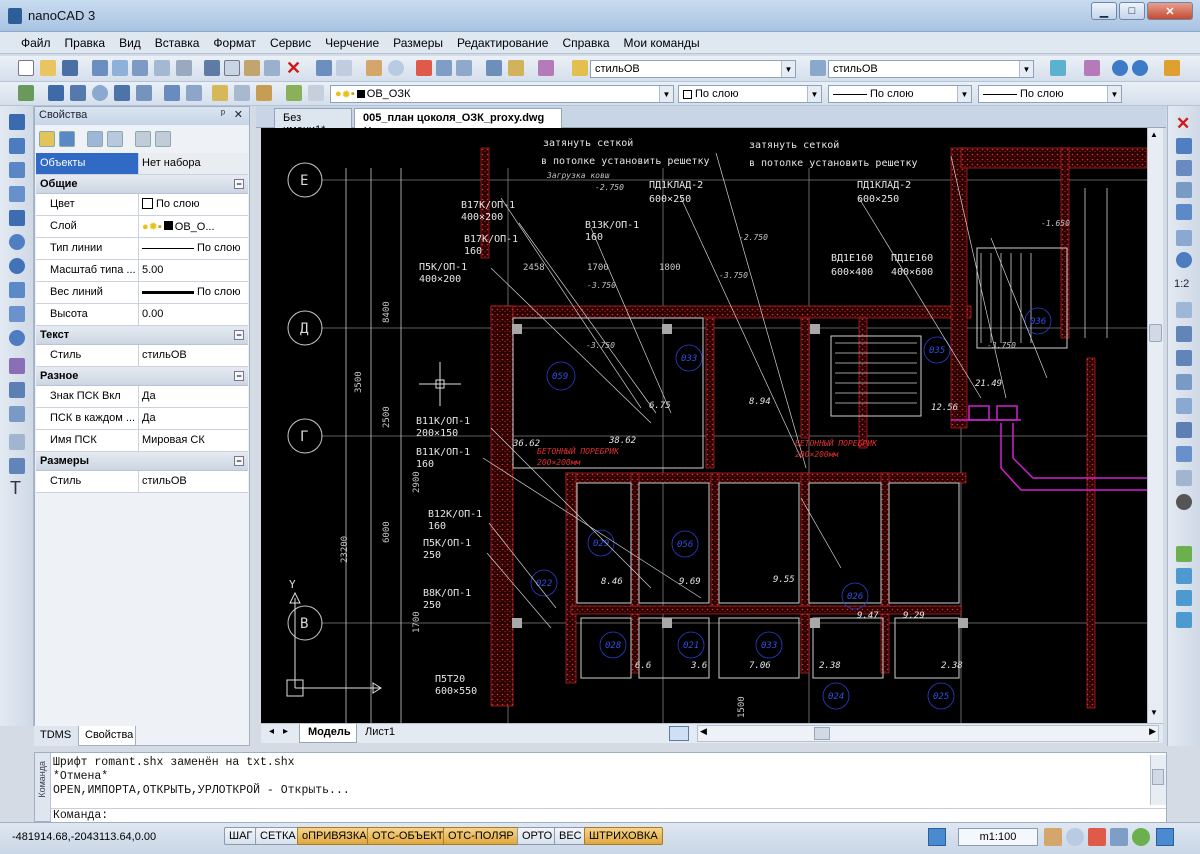 The width and height of the screenshot is (1200, 854). I want to click on ellipse-icon, so click(17, 338).